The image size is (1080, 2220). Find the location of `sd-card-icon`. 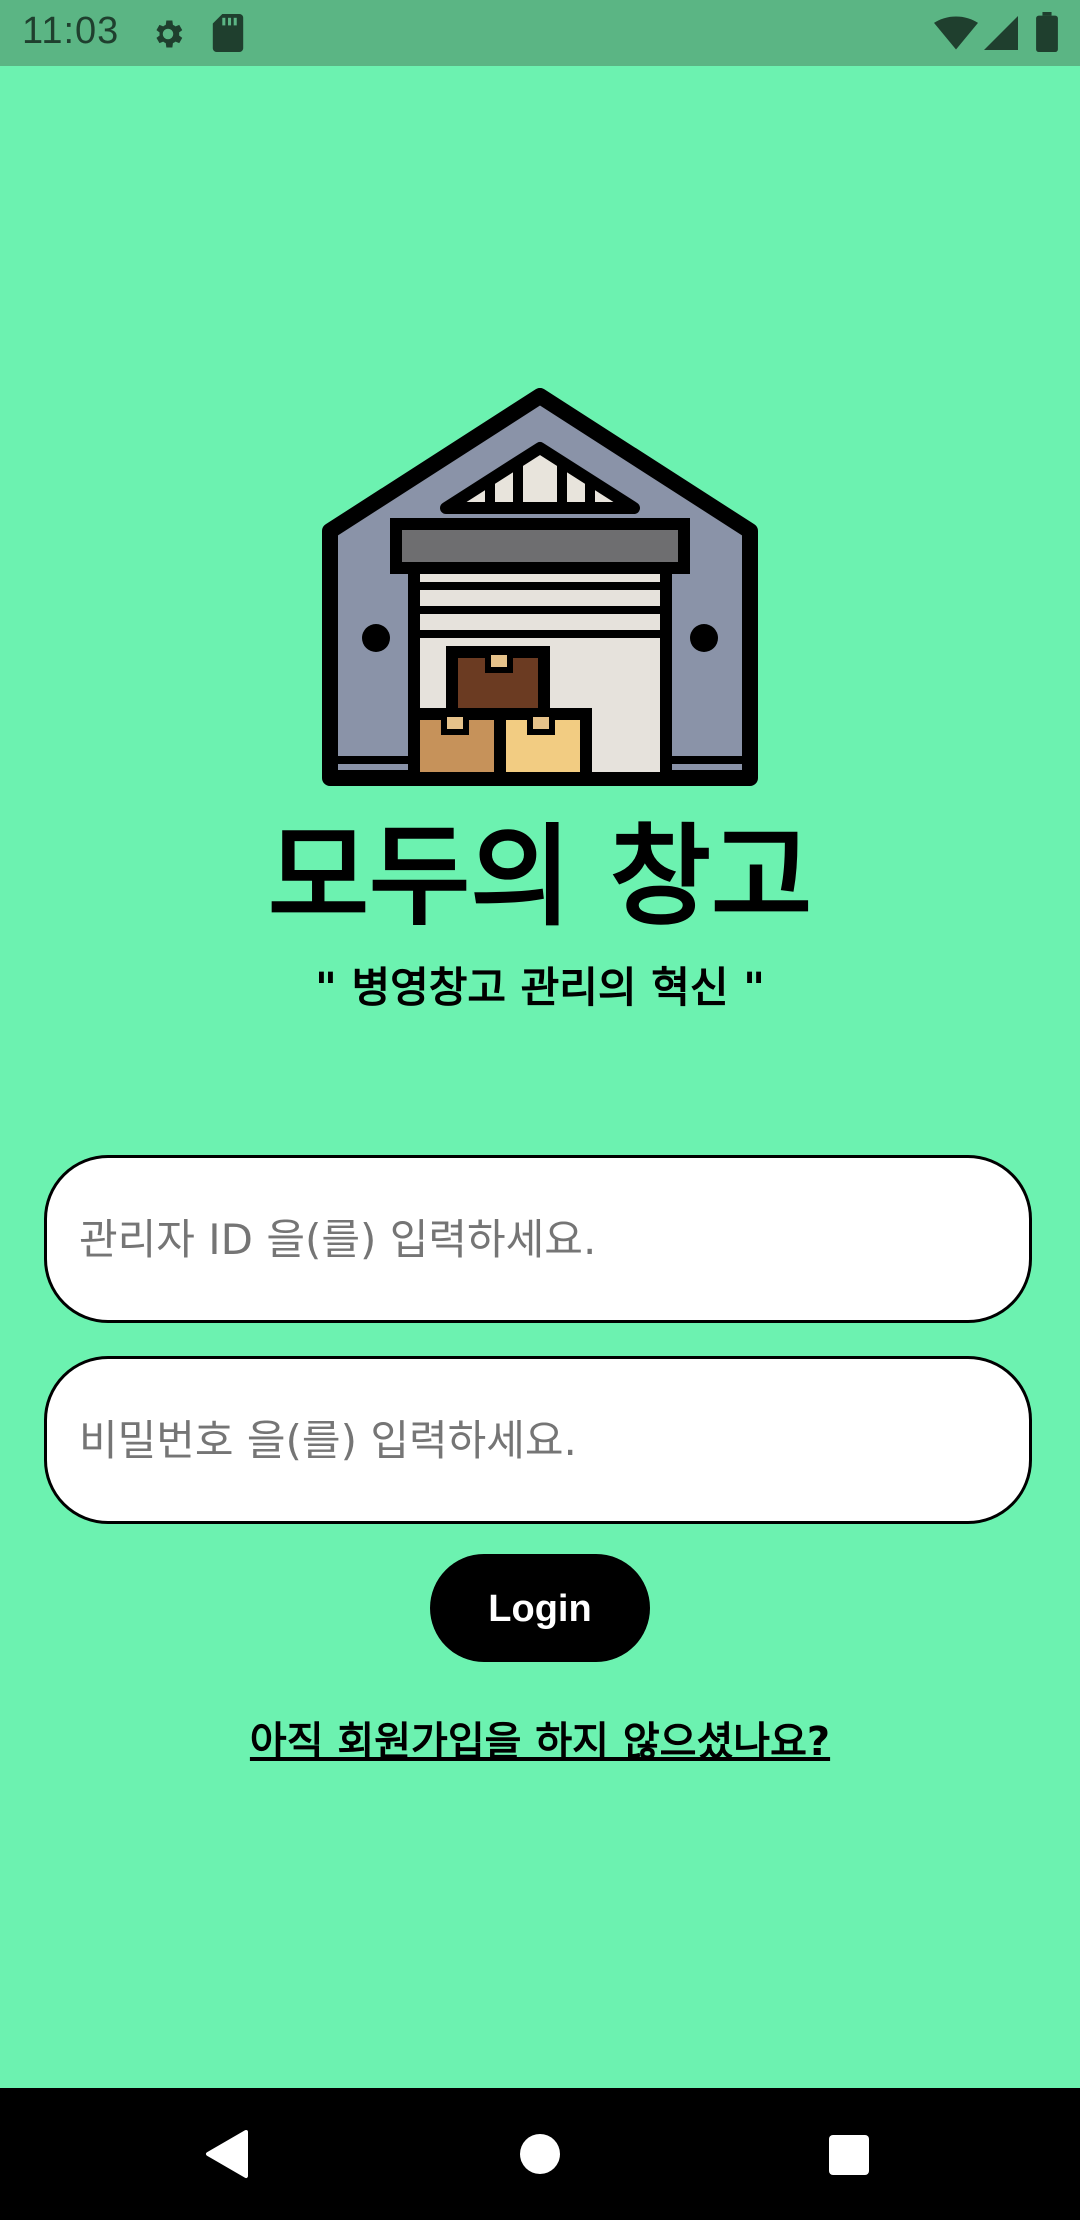

sd-card-icon is located at coordinates (228, 33).